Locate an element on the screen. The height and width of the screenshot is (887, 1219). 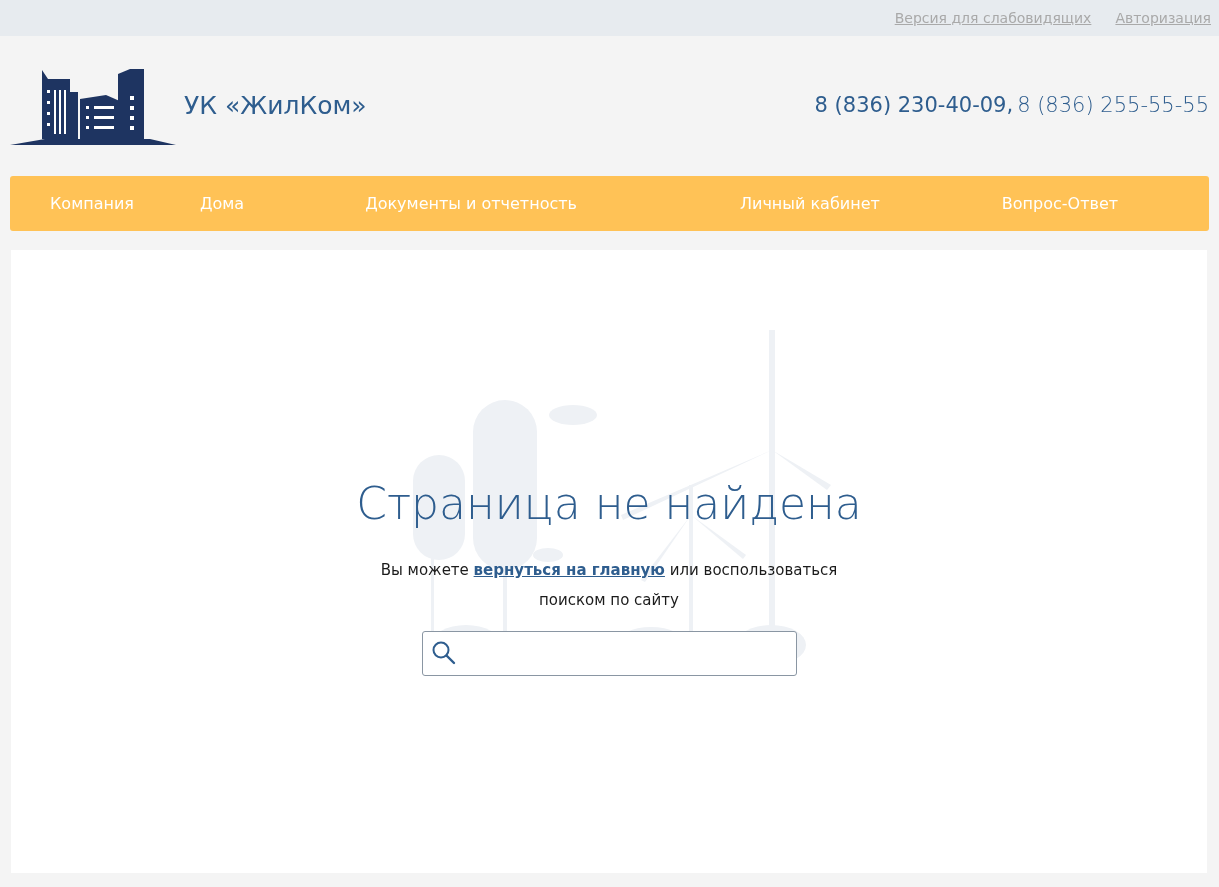
nav-link: Документы и отчетность is located at coordinates (471, 203).